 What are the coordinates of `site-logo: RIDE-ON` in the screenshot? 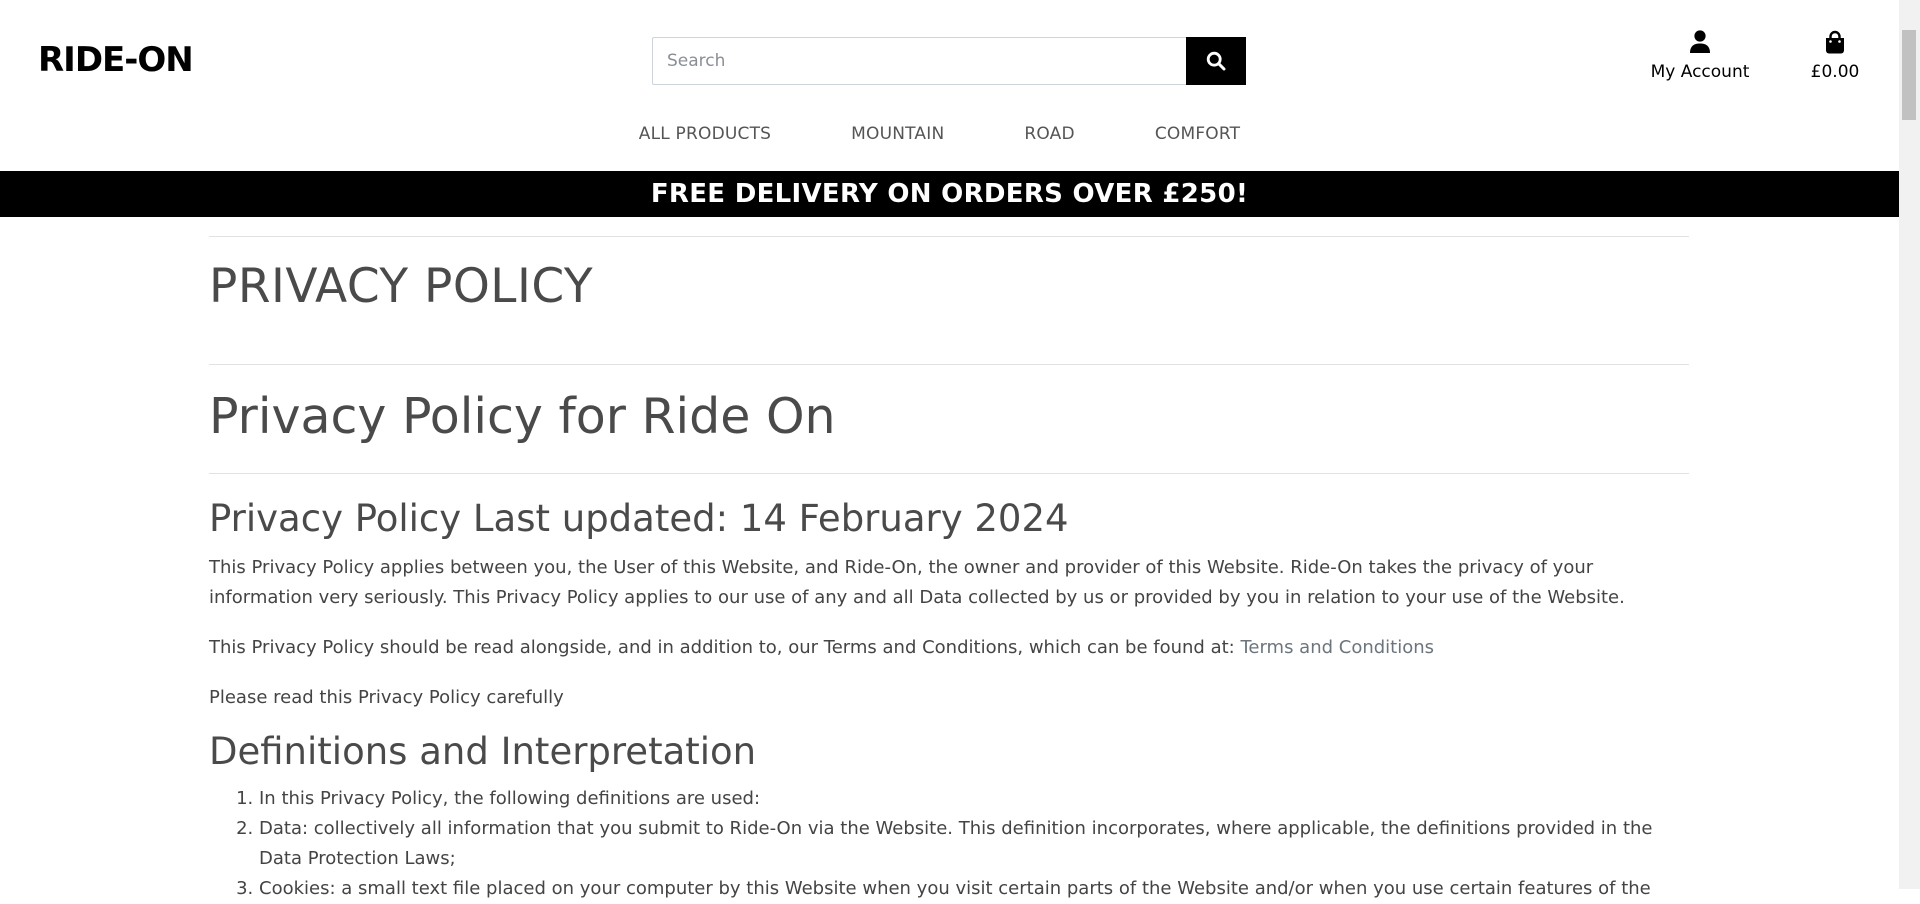 It's located at (116, 60).